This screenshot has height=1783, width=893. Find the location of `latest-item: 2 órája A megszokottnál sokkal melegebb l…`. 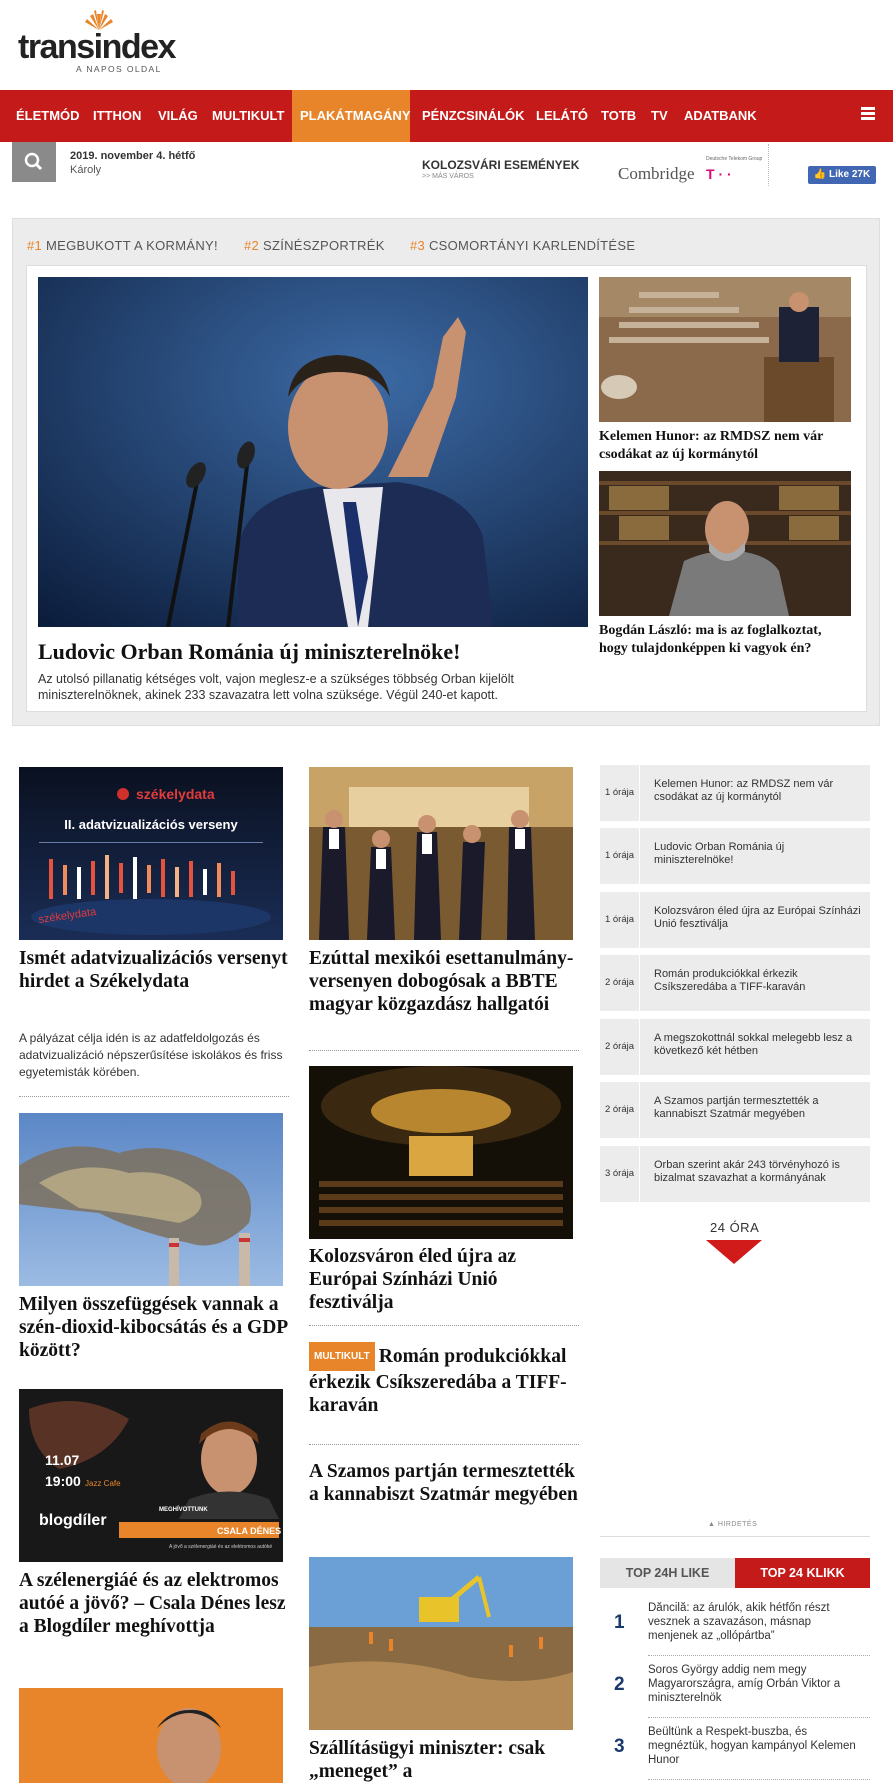

latest-item: 2 órája A megszokottnál sokkal melegebb l… is located at coordinates (735, 1047).